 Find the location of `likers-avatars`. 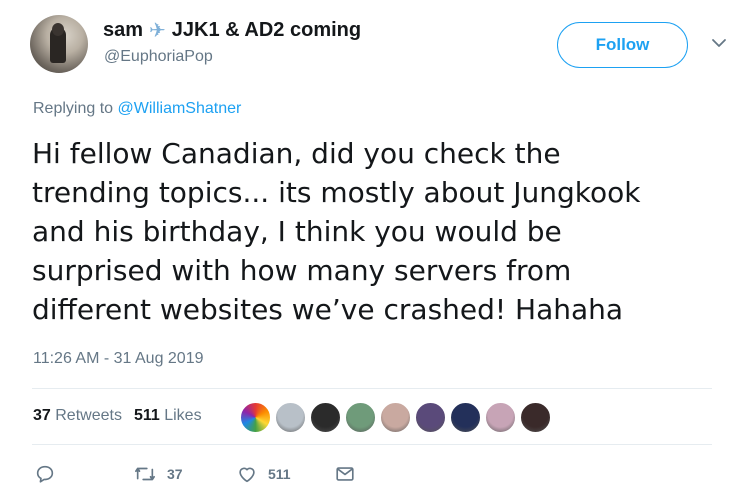

likers-avatars is located at coordinates (395, 417).